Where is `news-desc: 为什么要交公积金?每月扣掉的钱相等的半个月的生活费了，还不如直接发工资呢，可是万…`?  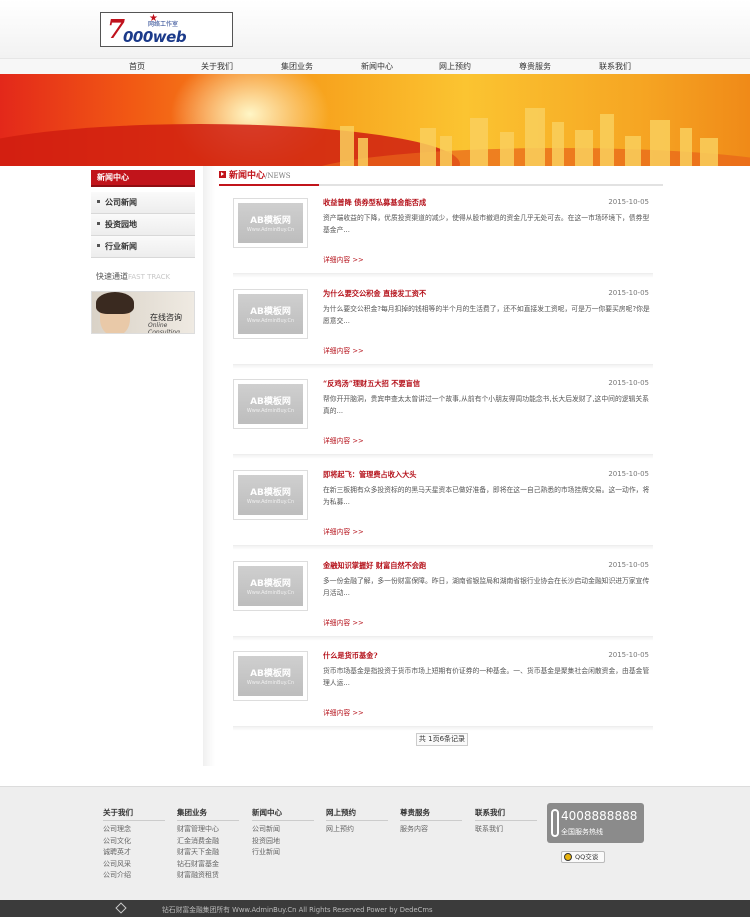
news-desc: 为什么要交公积金?每月扣掉的钱相等的半个月的生活费了，还不如直接发工资呢，可是万… is located at coordinates (486, 315).